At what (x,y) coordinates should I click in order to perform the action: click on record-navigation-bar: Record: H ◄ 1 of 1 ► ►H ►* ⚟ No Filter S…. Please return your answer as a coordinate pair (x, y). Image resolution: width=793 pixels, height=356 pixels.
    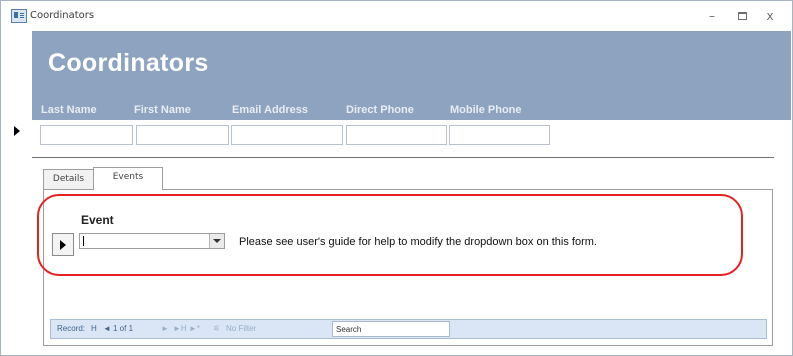
    Looking at the image, I should click on (408, 329).